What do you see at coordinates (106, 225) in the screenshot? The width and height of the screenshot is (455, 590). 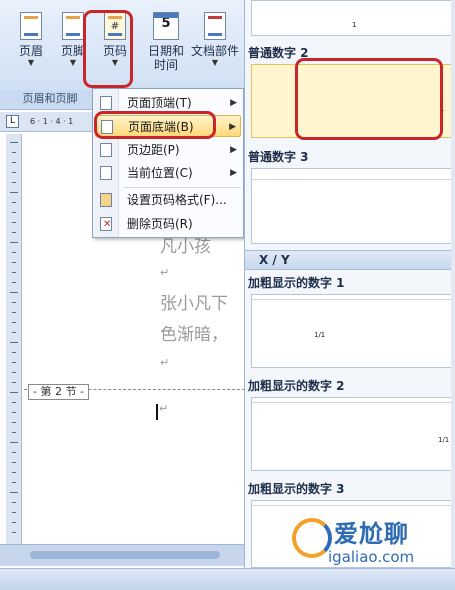 I see `delete-page-number-icon` at bounding box center [106, 225].